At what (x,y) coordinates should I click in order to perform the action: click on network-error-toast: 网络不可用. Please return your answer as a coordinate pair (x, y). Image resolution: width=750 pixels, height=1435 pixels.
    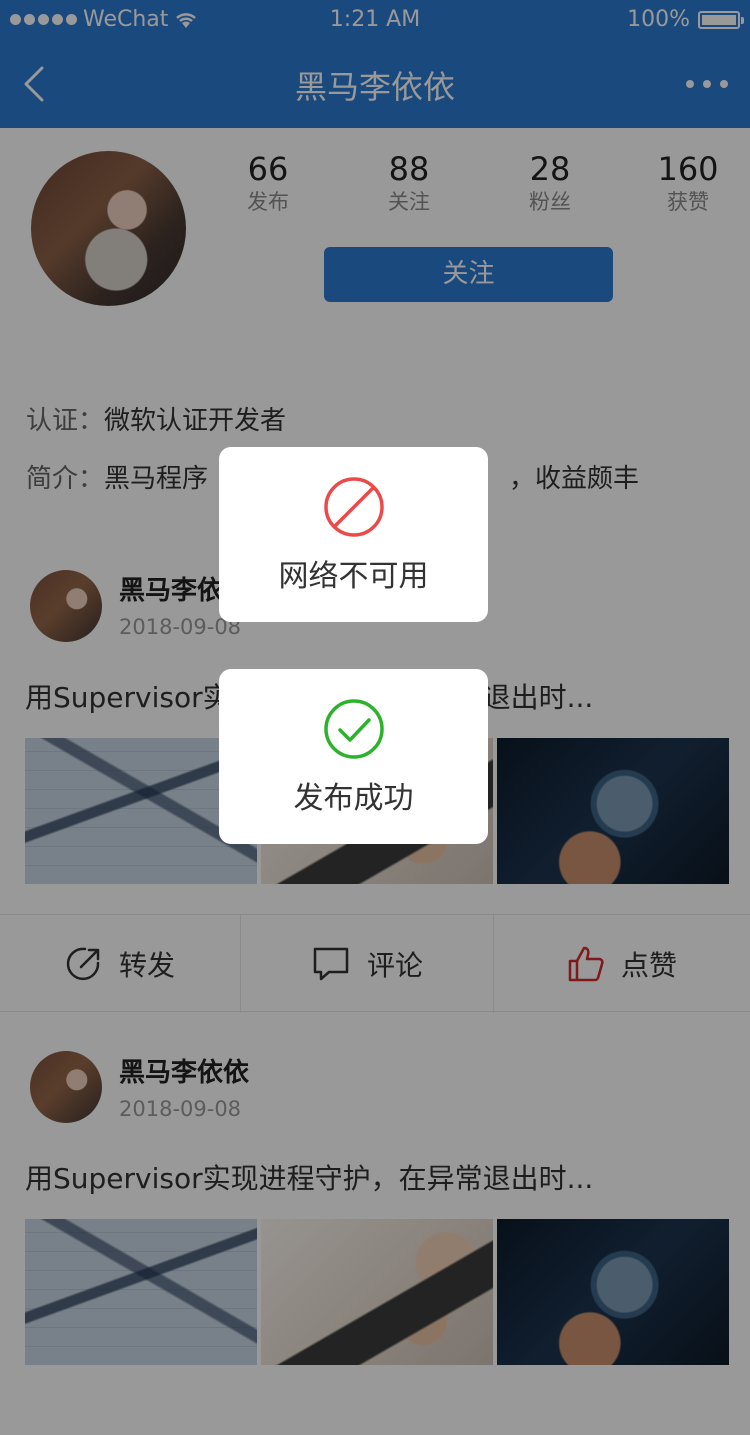
    Looking at the image, I should click on (353, 534).